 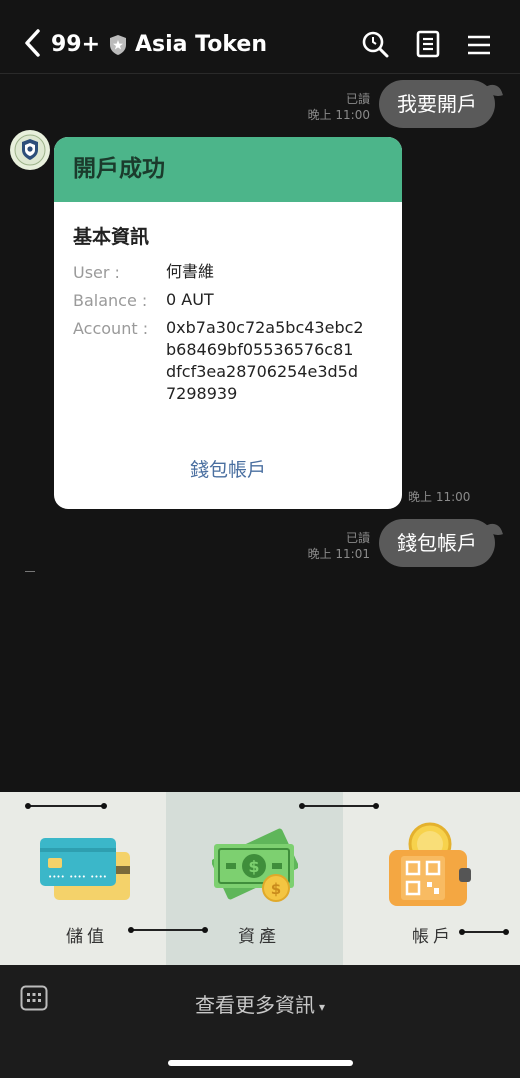 I want to click on avatar, so click(x=30, y=150).